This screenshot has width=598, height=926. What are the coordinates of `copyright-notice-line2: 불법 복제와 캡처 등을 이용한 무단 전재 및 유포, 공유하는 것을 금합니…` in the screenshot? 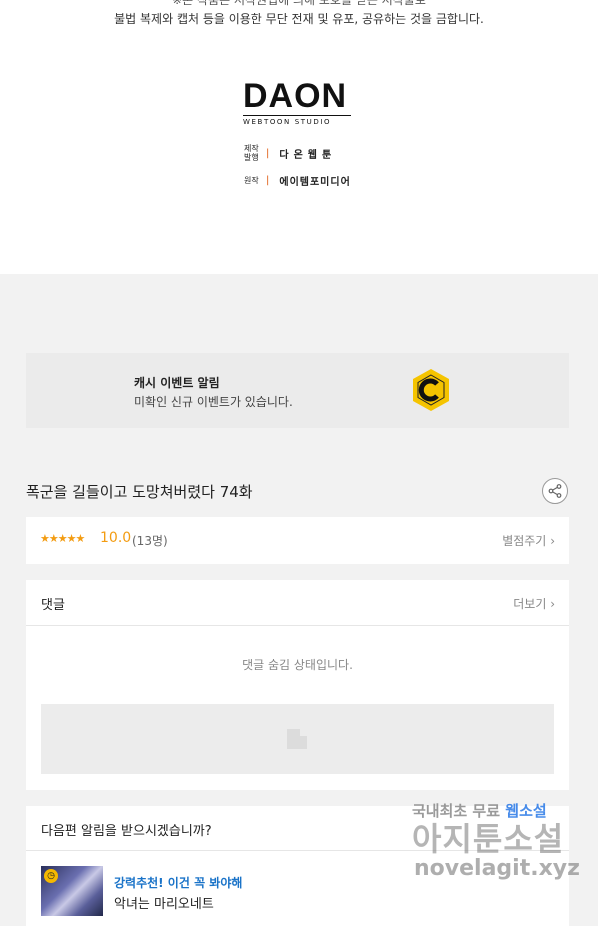 It's located at (299, 19).